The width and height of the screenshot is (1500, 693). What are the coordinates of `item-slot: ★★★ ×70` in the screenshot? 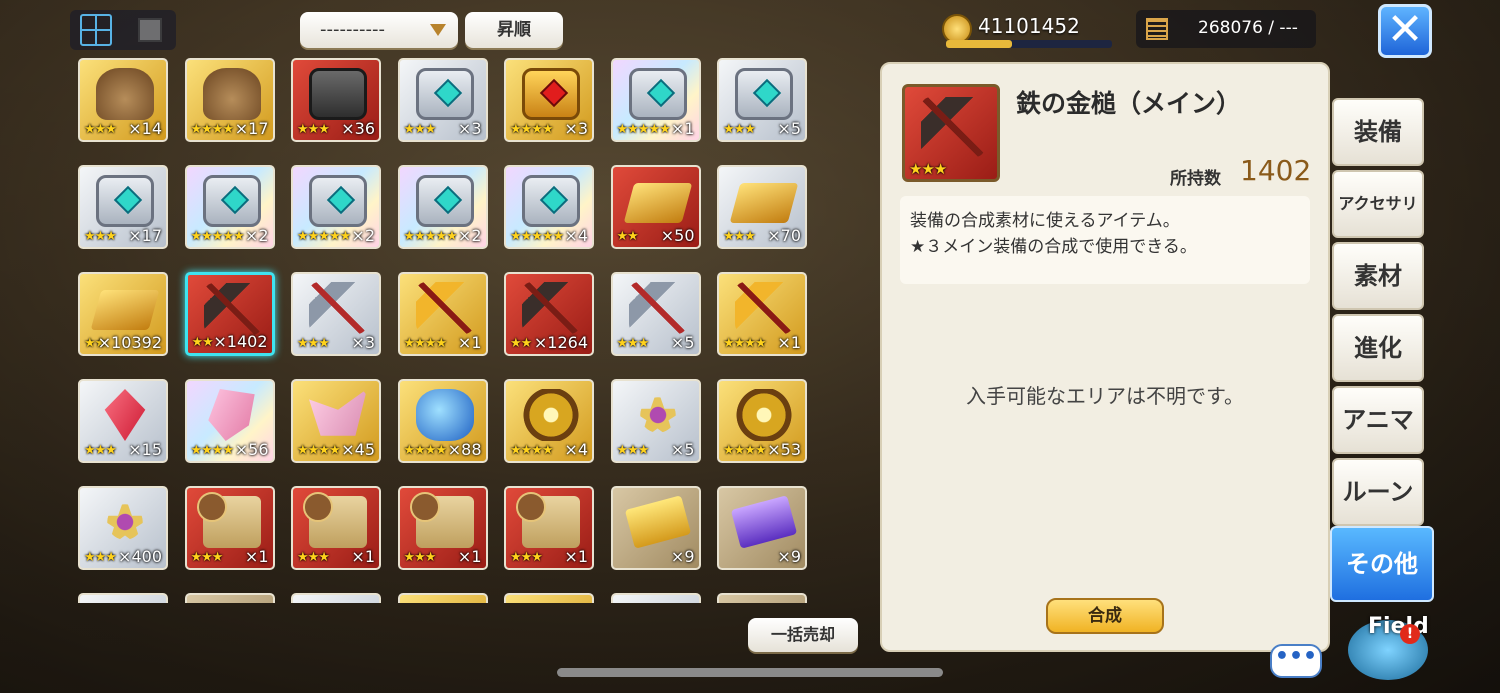 It's located at (762, 207).